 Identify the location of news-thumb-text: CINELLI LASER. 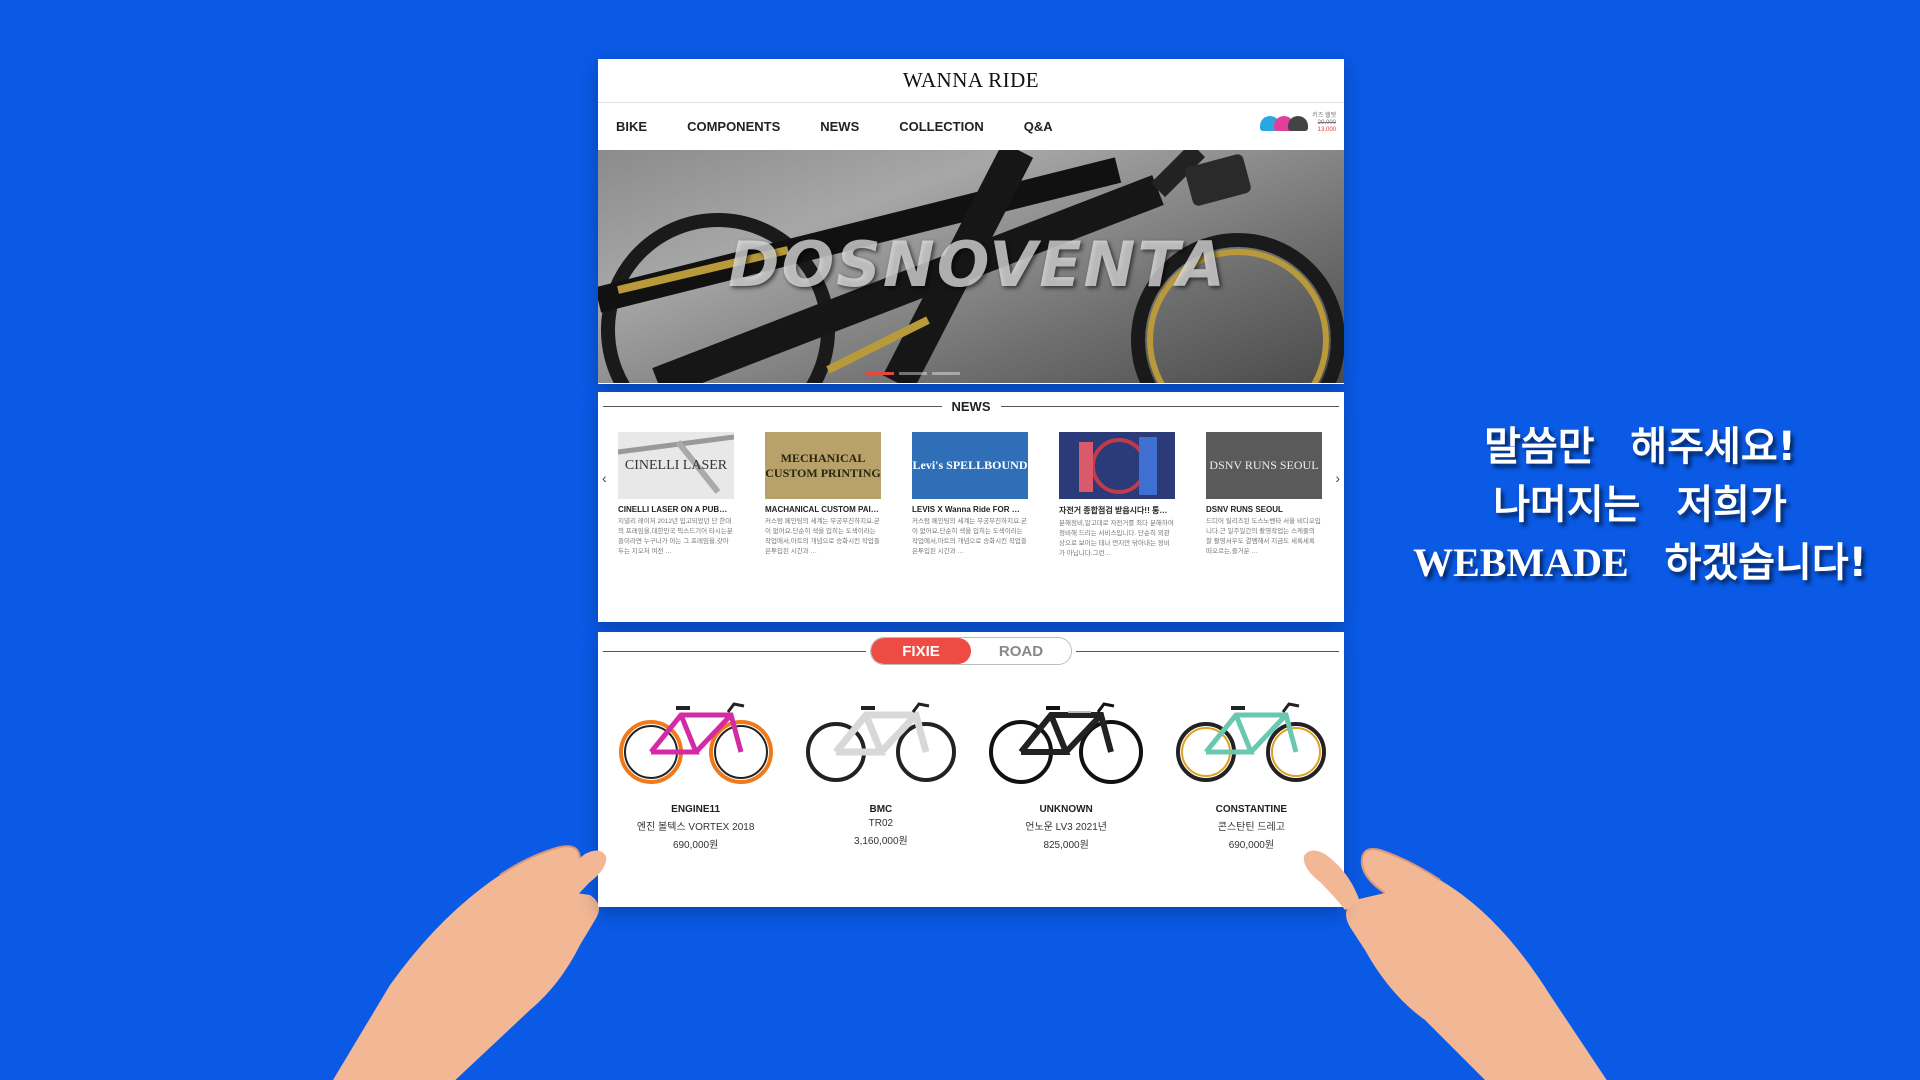
(676, 465).